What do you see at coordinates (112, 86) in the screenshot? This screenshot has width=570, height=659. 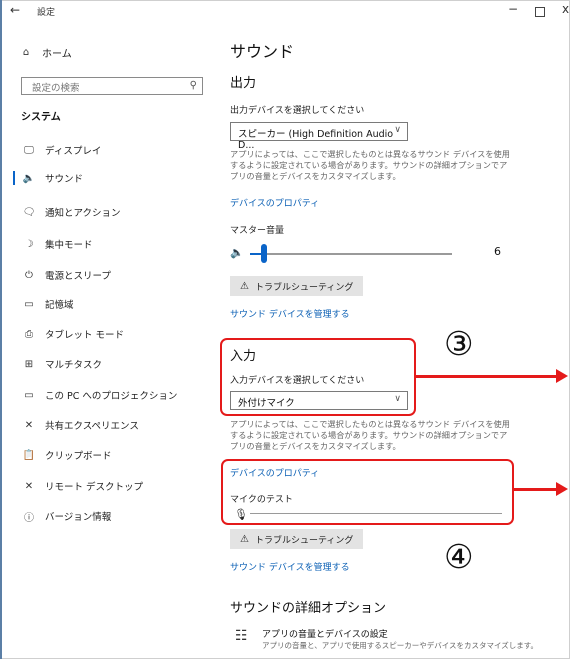 I see `search-input: 設定の検索 ⚲` at bounding box center [112, 86].